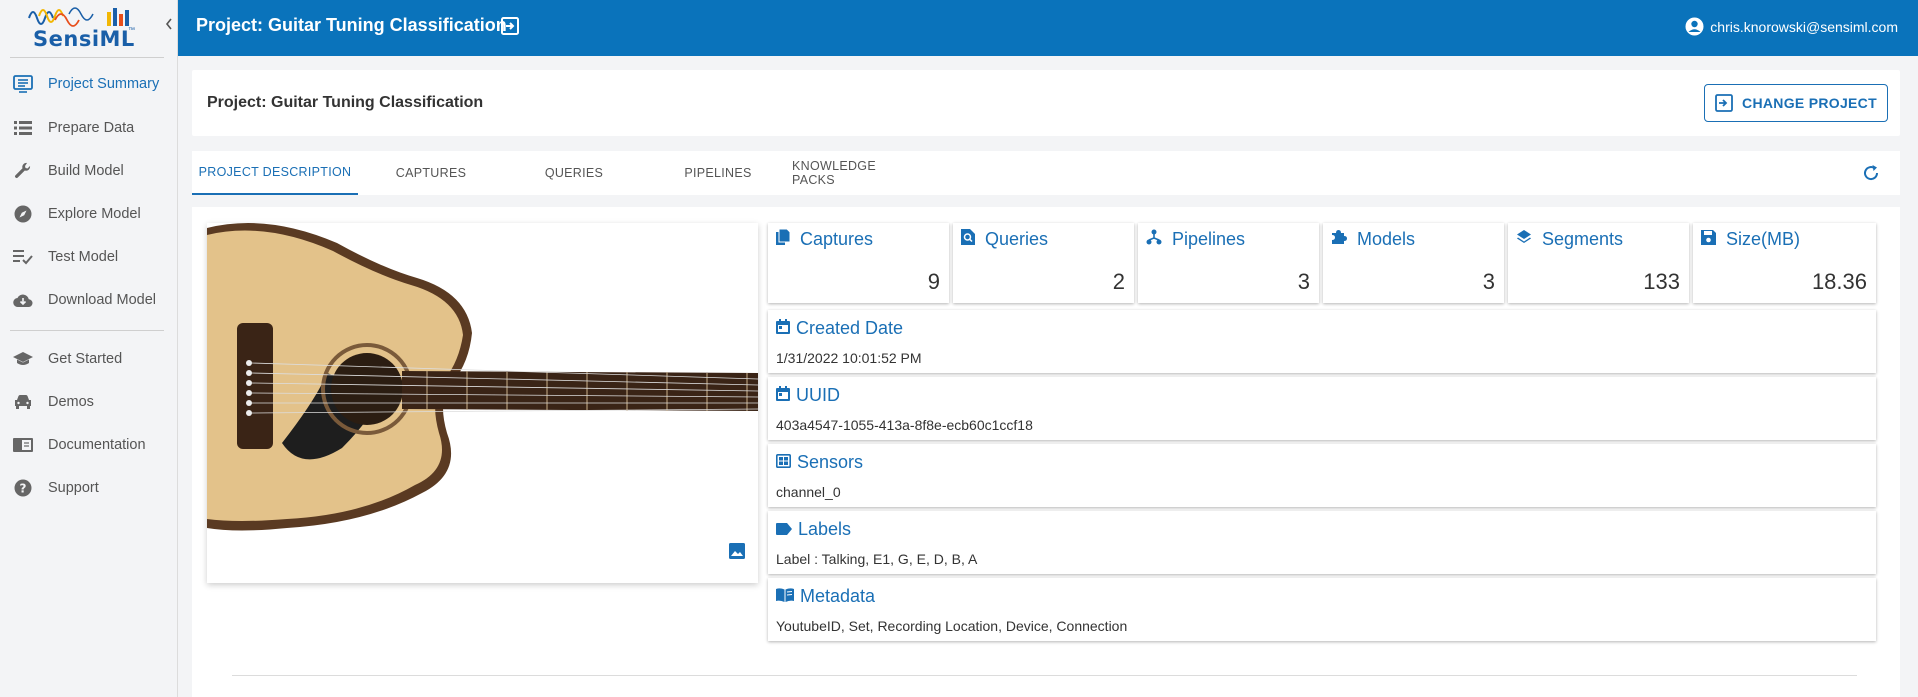  I want to click on sensiml-logo: SensiML ™, so click(80, 27).